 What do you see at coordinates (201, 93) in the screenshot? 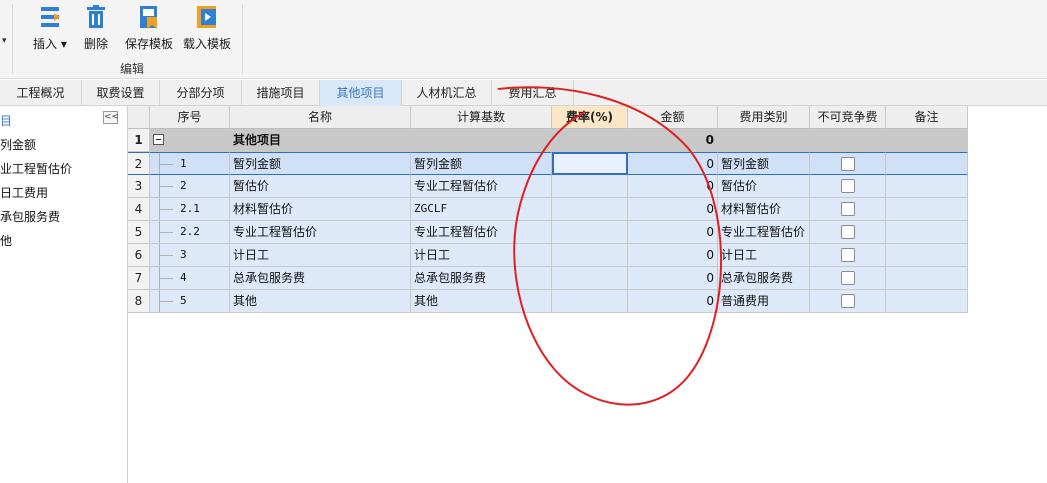
I see `tab-sub-items: 分部分项` at bounding box center [201, 93].